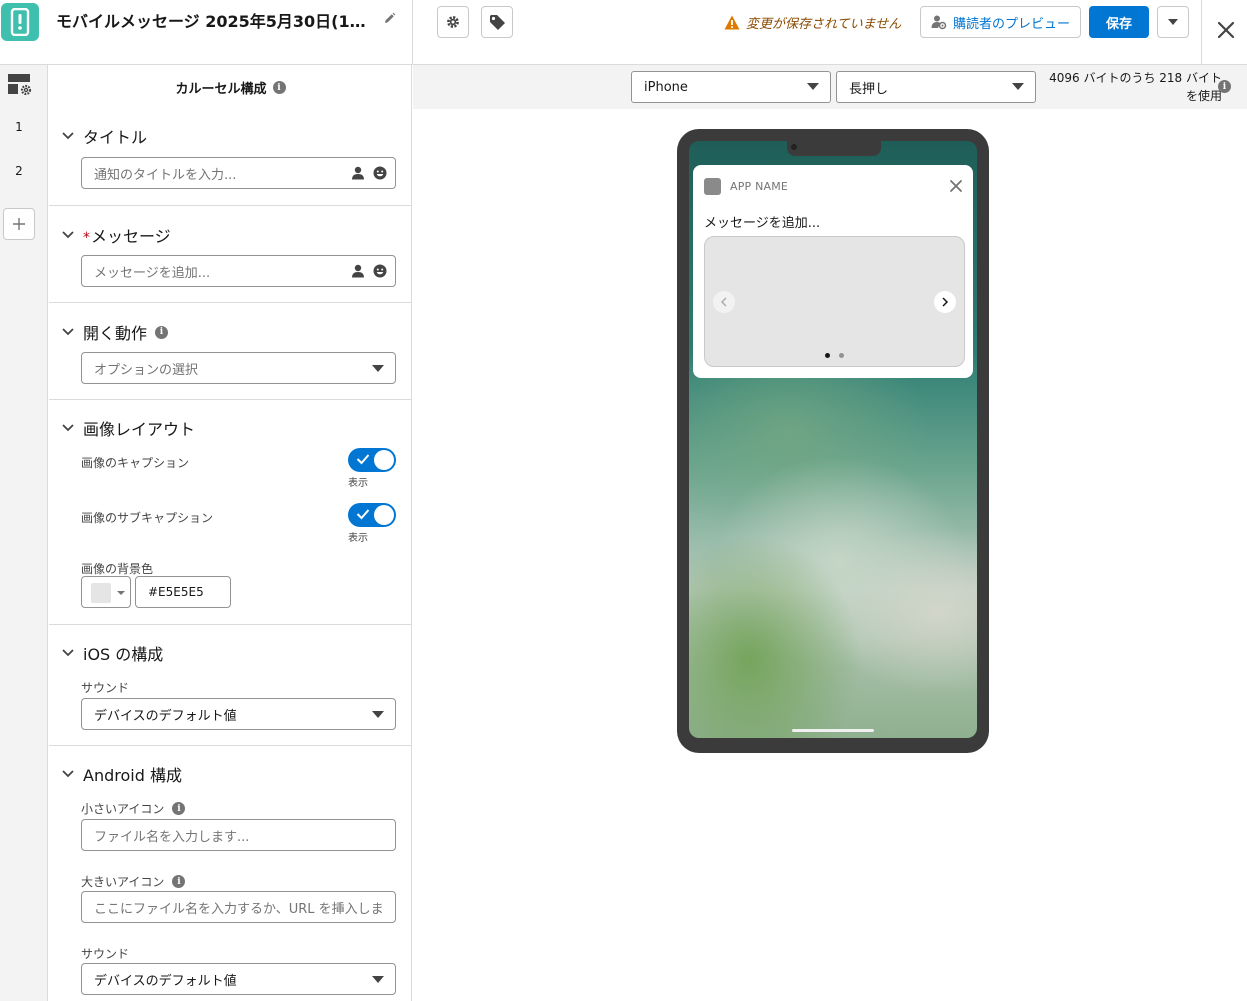 The width and height of the screenshot is (1247, 1001). I want to click on add-item-button, so click(19, 224).